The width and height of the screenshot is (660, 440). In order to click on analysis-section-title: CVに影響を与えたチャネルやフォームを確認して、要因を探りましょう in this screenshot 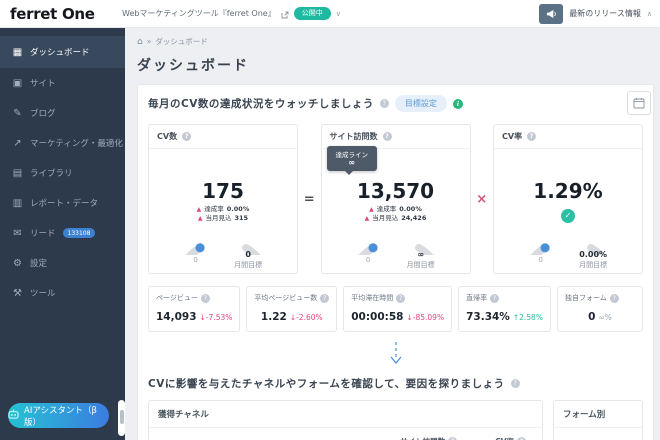, I will do `click(326, 384)`.